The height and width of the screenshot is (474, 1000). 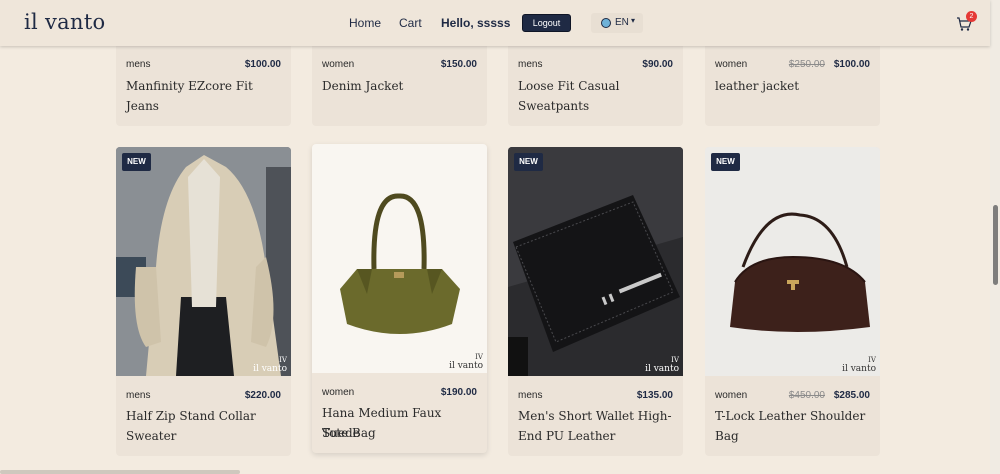 I want to click on product-name: Bag, so click(x=792, y=436).